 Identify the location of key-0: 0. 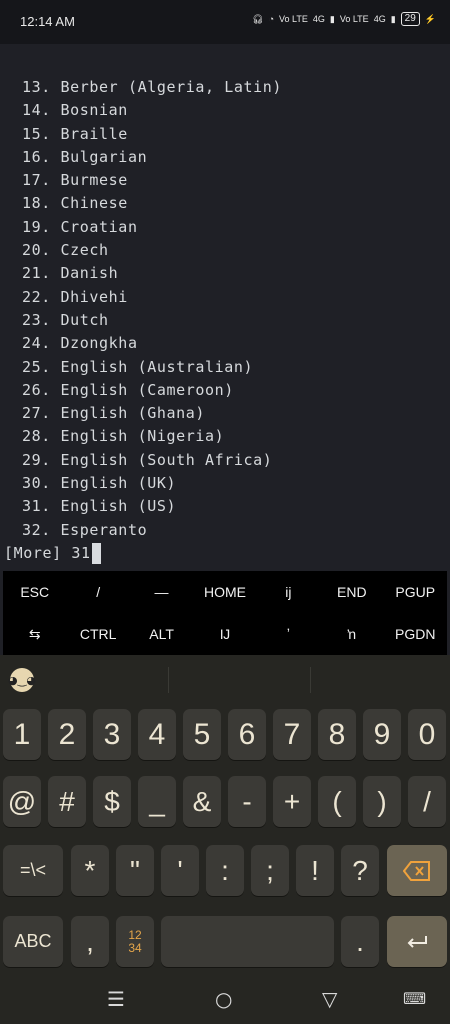
(427, 734).